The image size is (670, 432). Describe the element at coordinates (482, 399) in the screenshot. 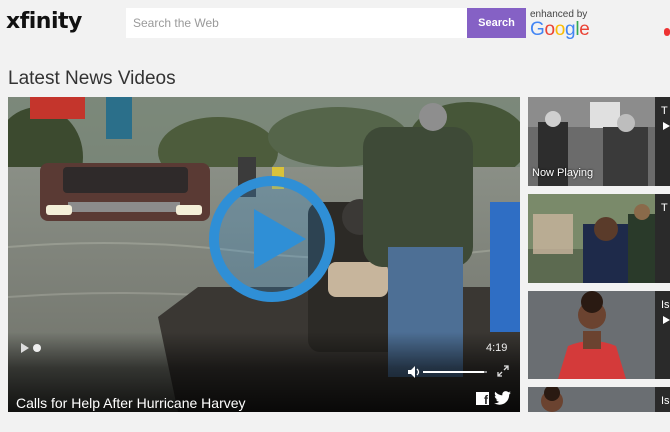

I see `facebook-icon: f` at that location.